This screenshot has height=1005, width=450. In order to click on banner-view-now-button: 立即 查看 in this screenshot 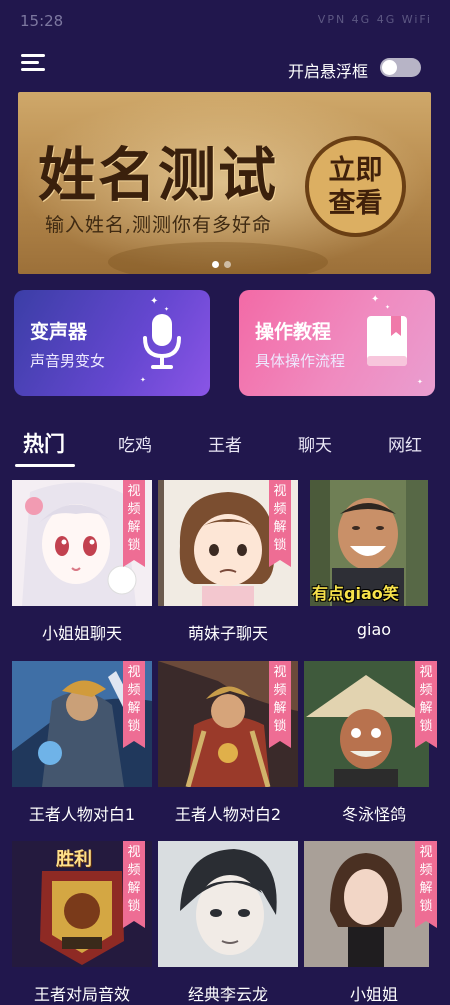, I will do `click(355, 186)`.